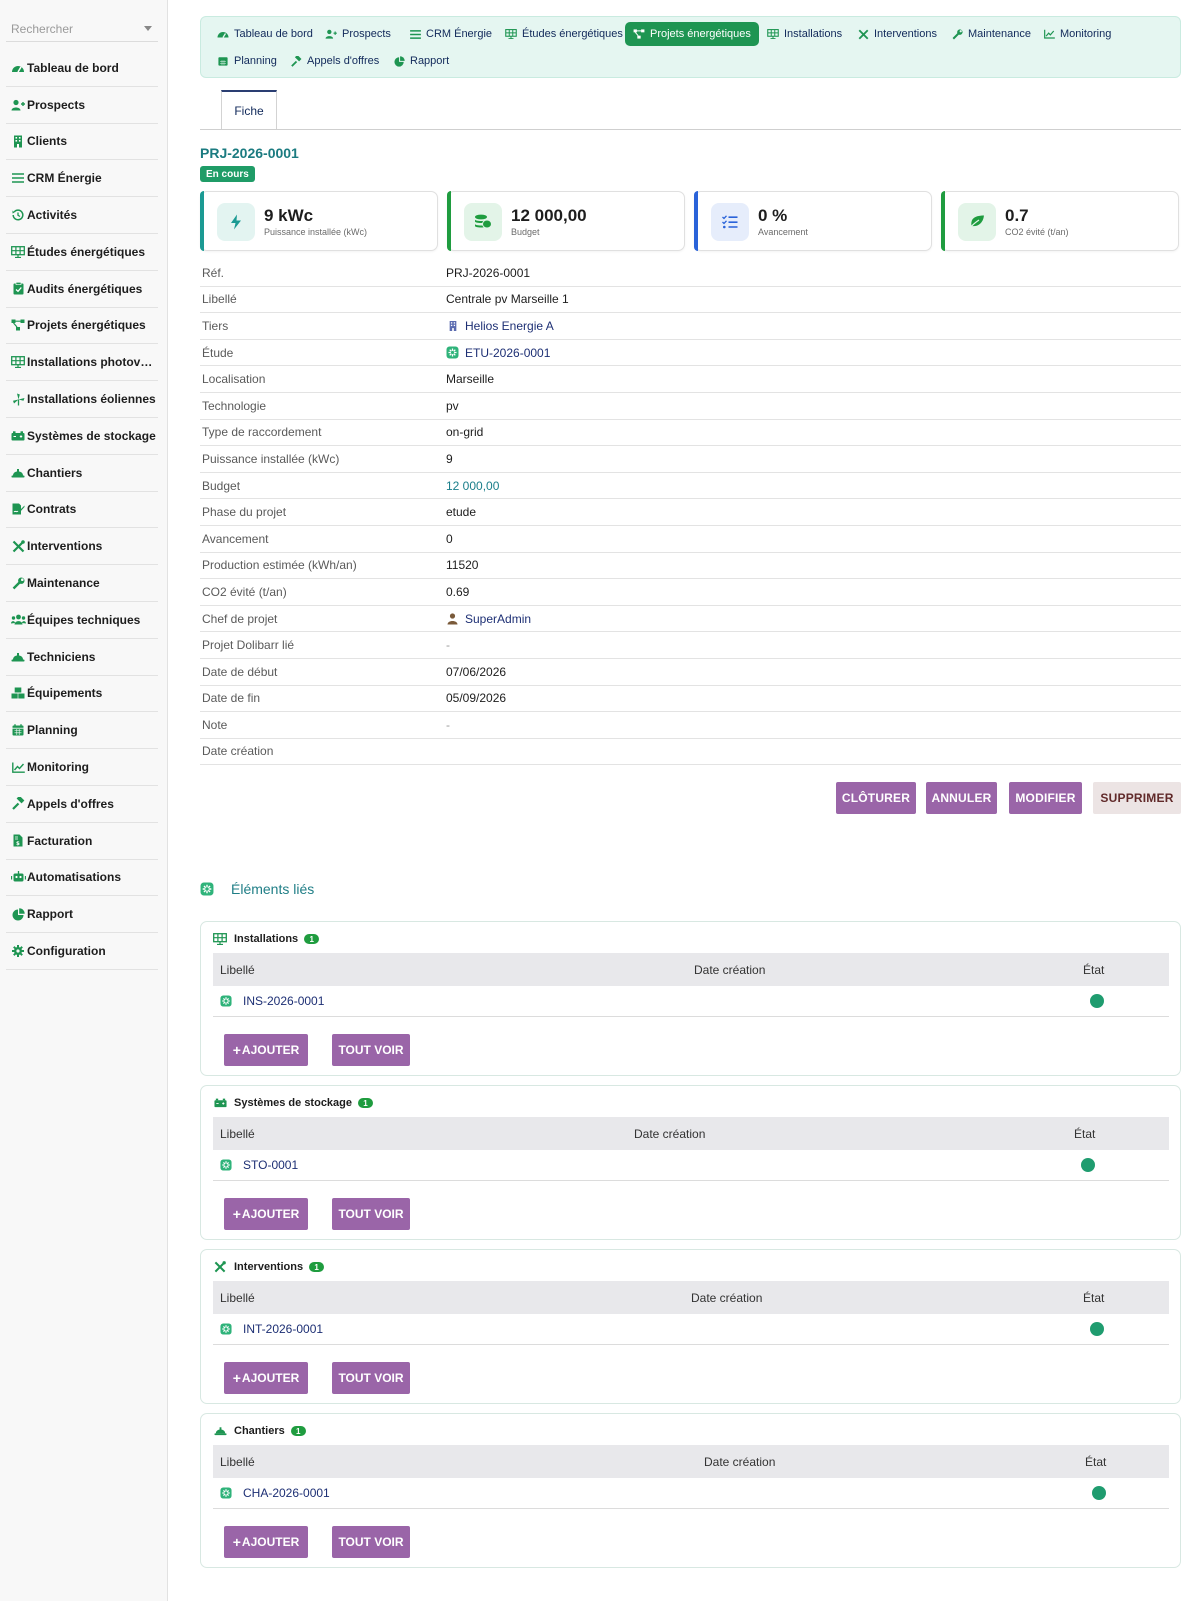 Image resolution: width=1200 pixels, height=1601 pixels. What do you see at coordinates (82, 326) in the screenshot?
I see `sidebar-item-projets-energetiques: Projets énergétiques` at bounding box center [82, 326].